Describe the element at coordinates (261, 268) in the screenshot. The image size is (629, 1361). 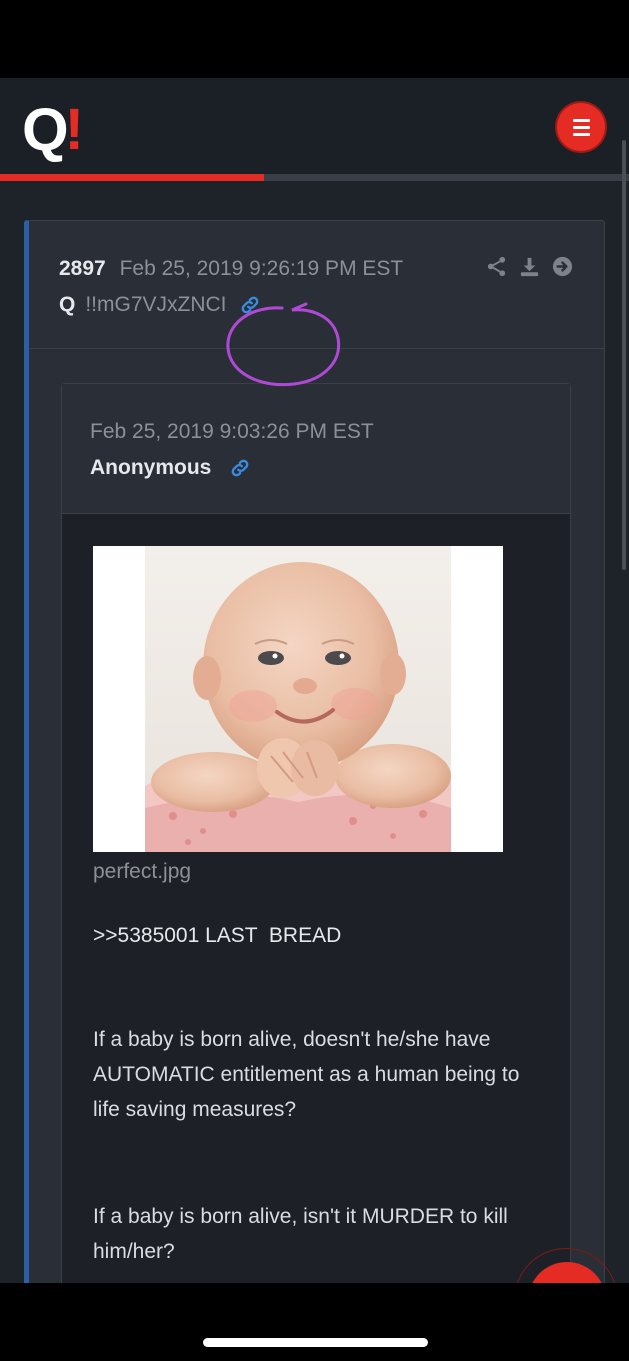
I see `post-date: Feb 25, 2019 9:26:19 PM EST` at that location.